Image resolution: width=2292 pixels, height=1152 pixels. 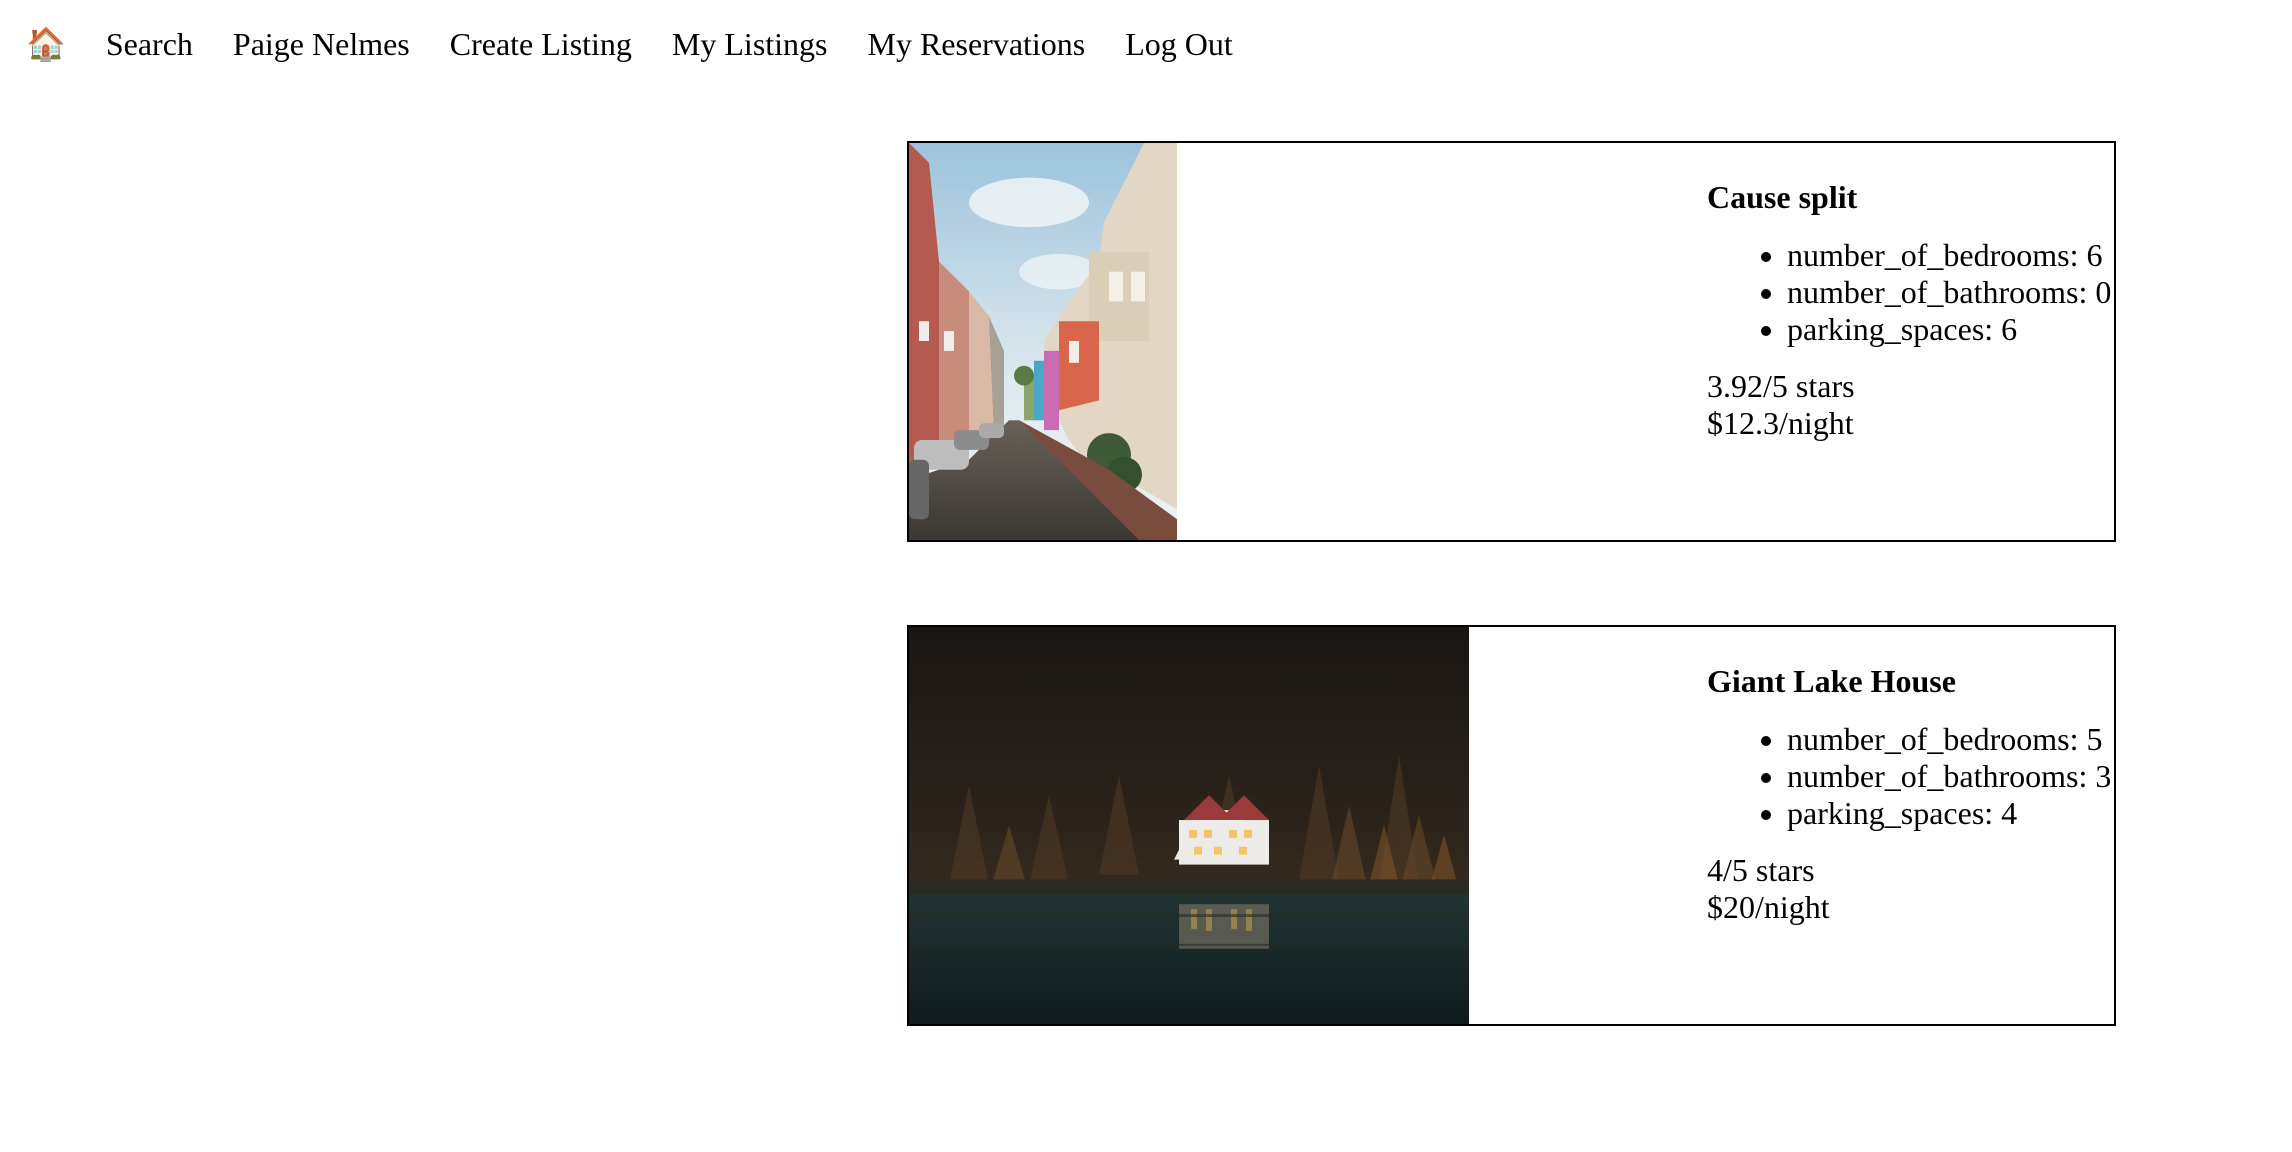 What do you see at coordinates (1179, 44) in the screenshot?
I see `nav-log-out: Log Out` at bounding box center [1179, 44].